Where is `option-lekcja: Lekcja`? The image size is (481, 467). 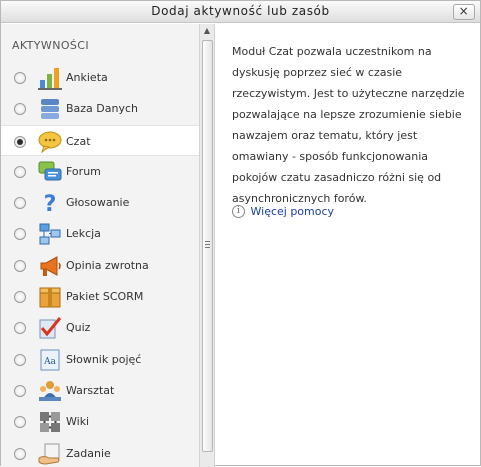 option-lekcja: Lekcja is located at coordinates (100, 233).